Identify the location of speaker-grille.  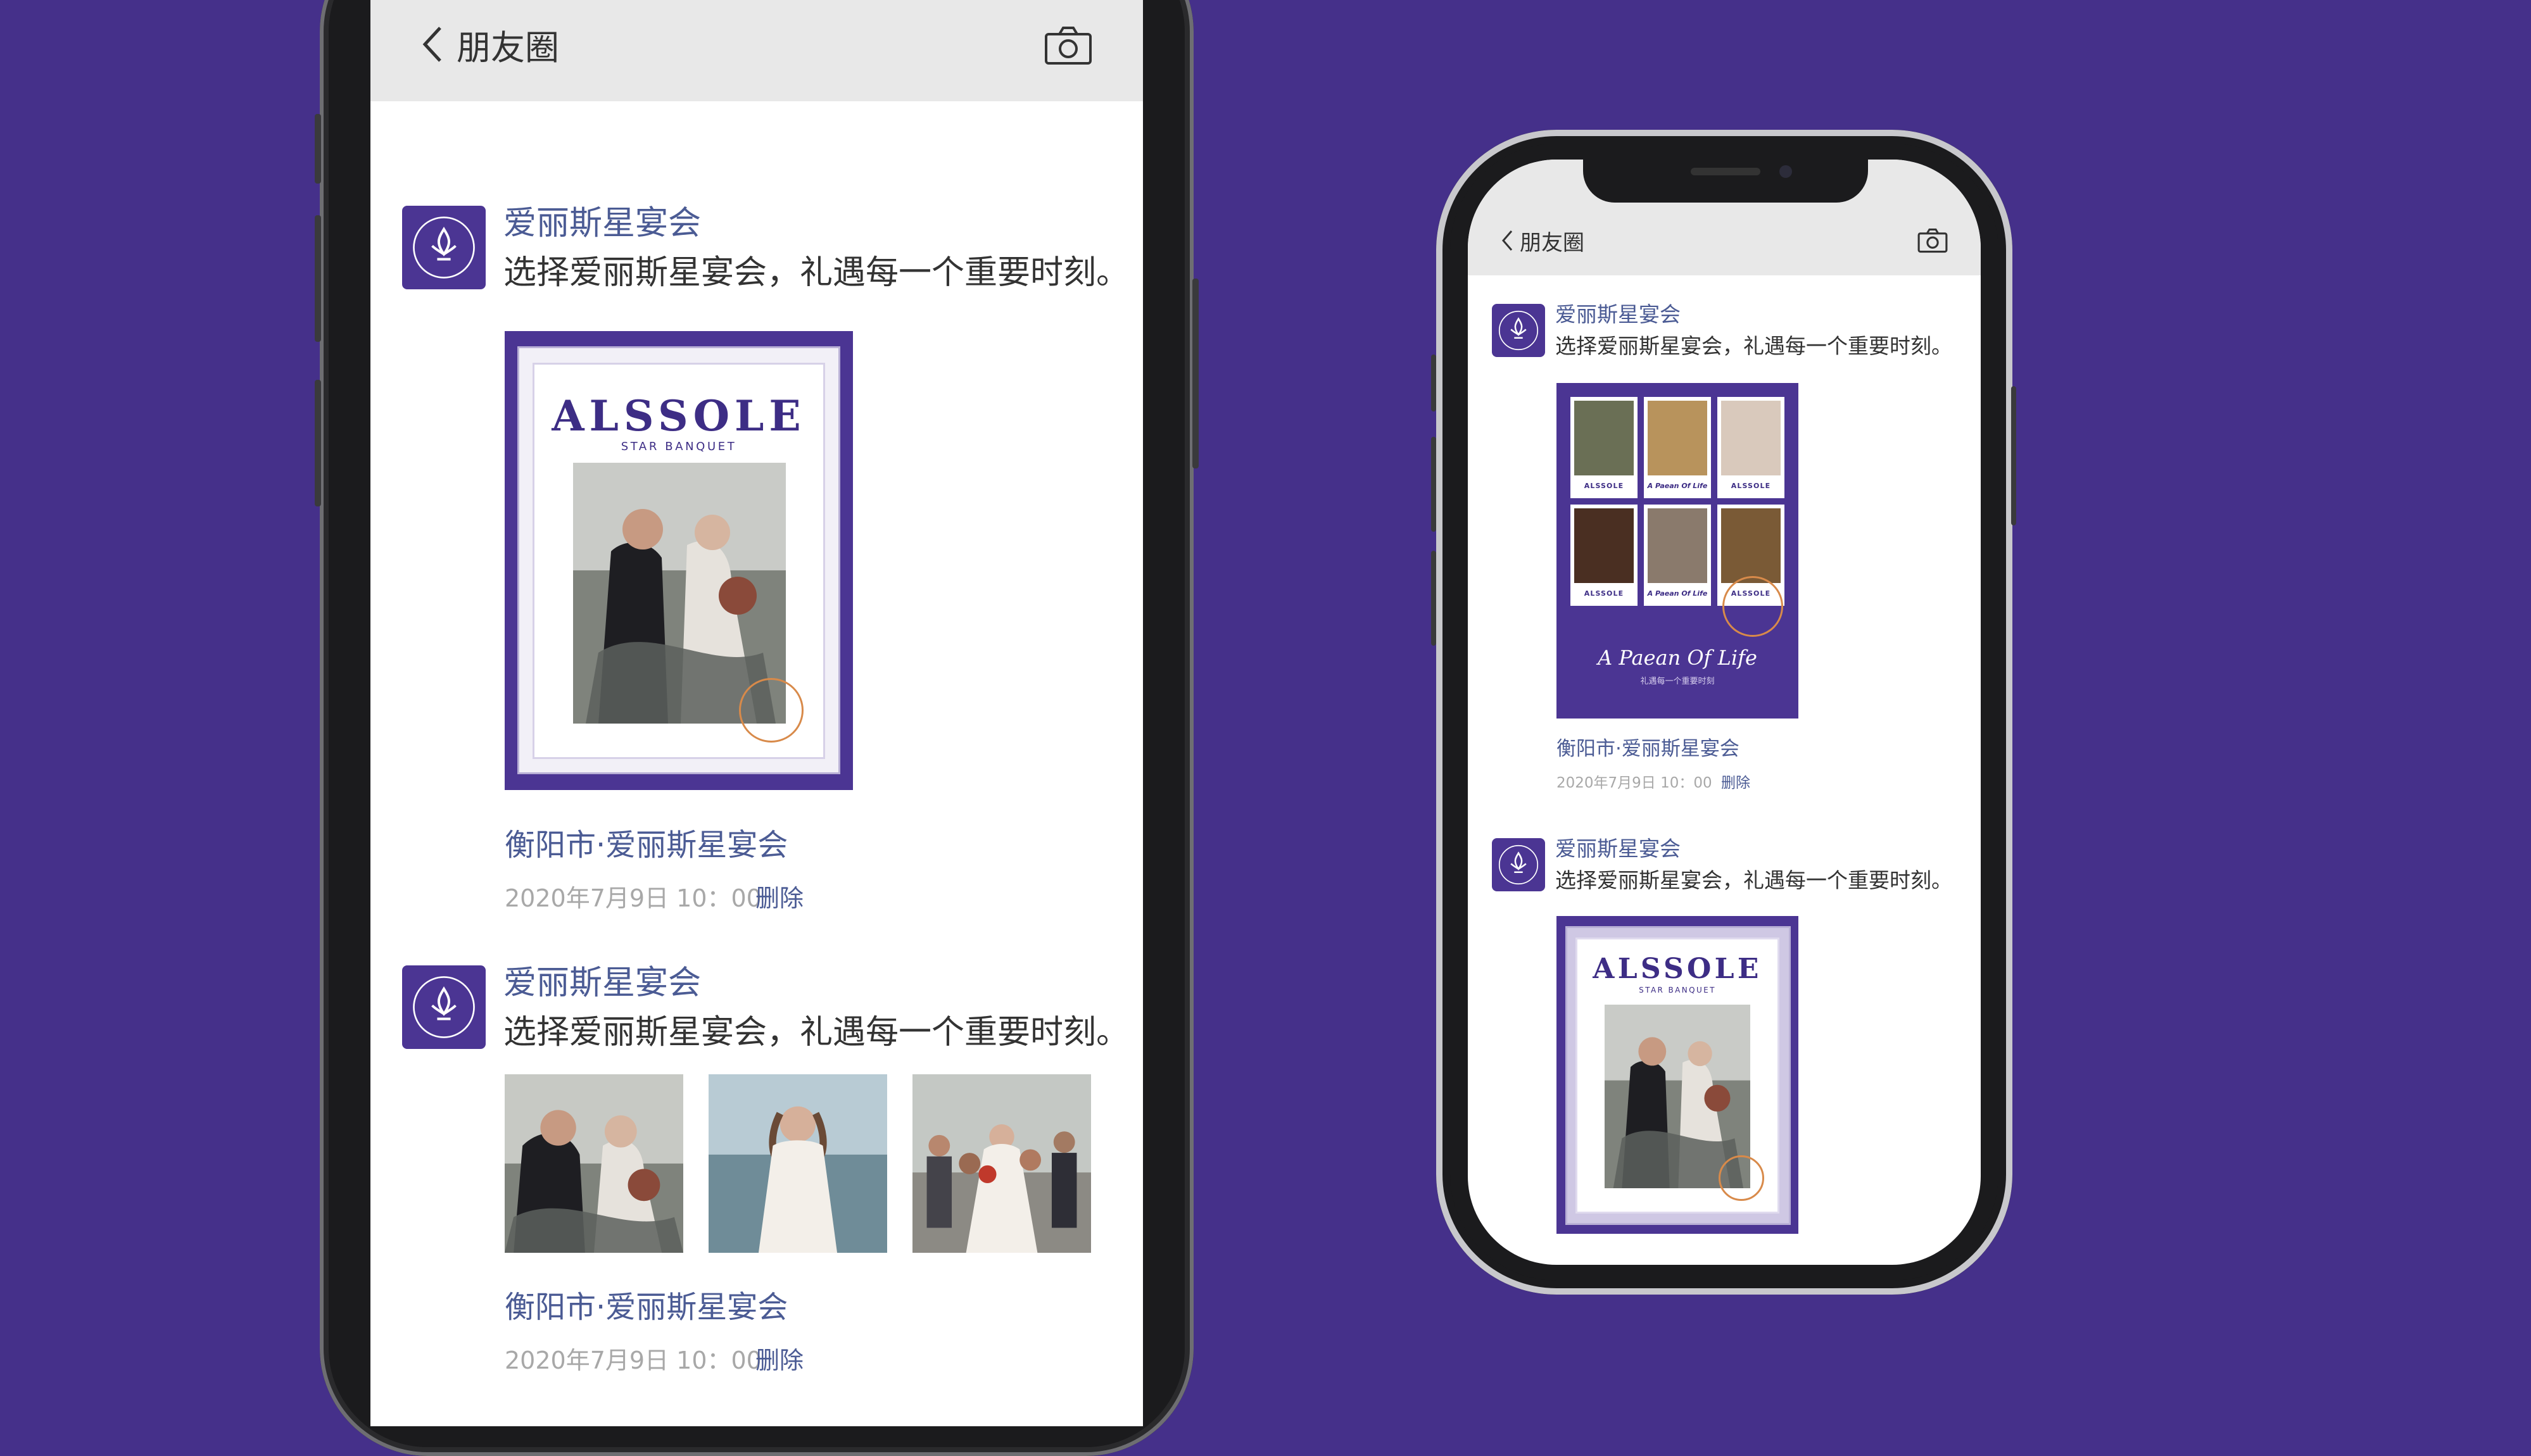
(1725, 171).